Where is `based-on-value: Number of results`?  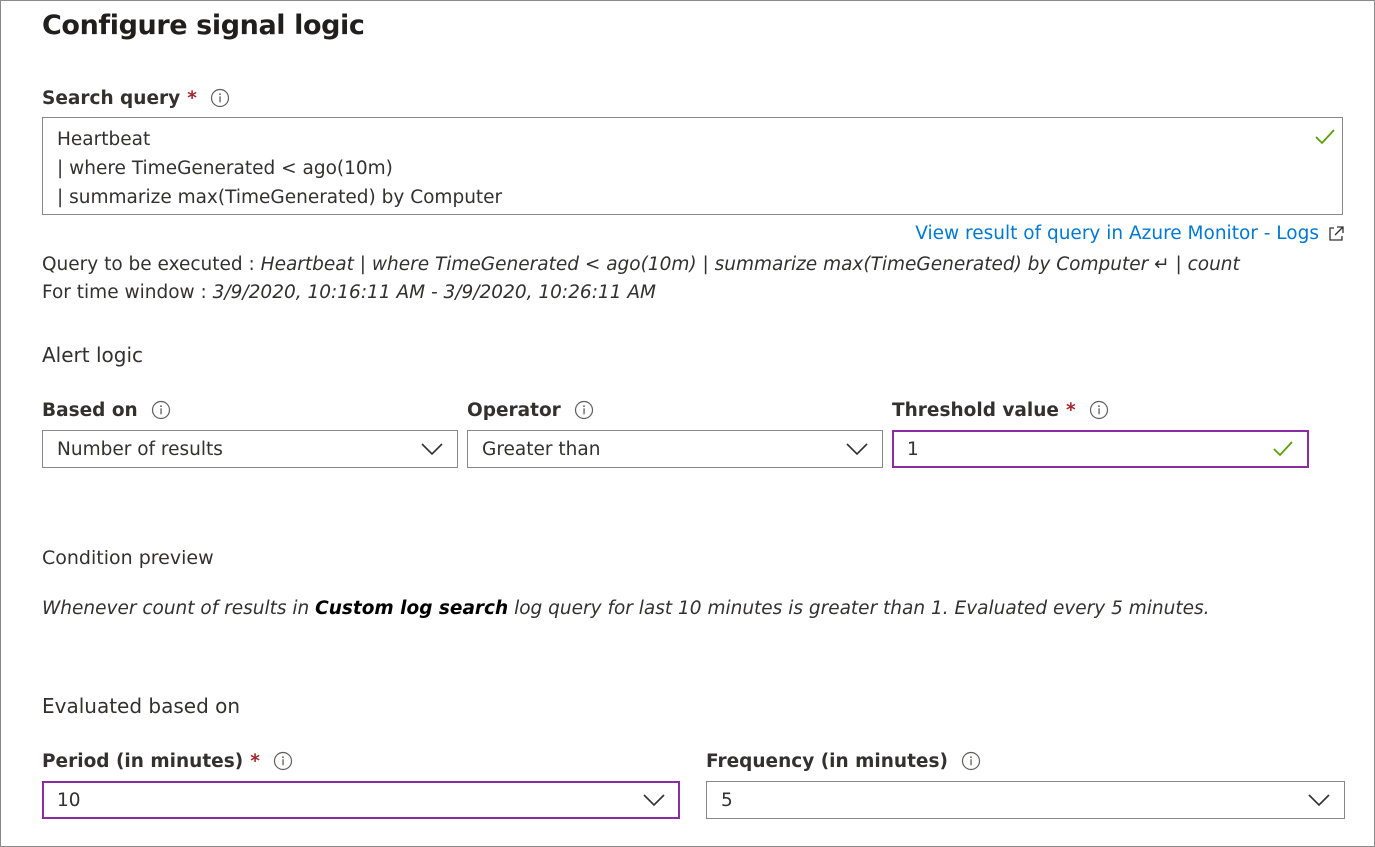 based-on-value: Number of results is located at coordinates (140, 449).